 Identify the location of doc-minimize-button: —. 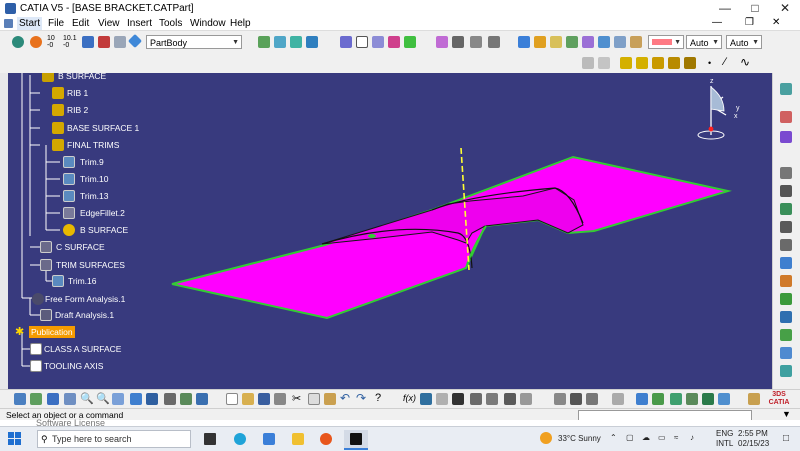
(717, 22).